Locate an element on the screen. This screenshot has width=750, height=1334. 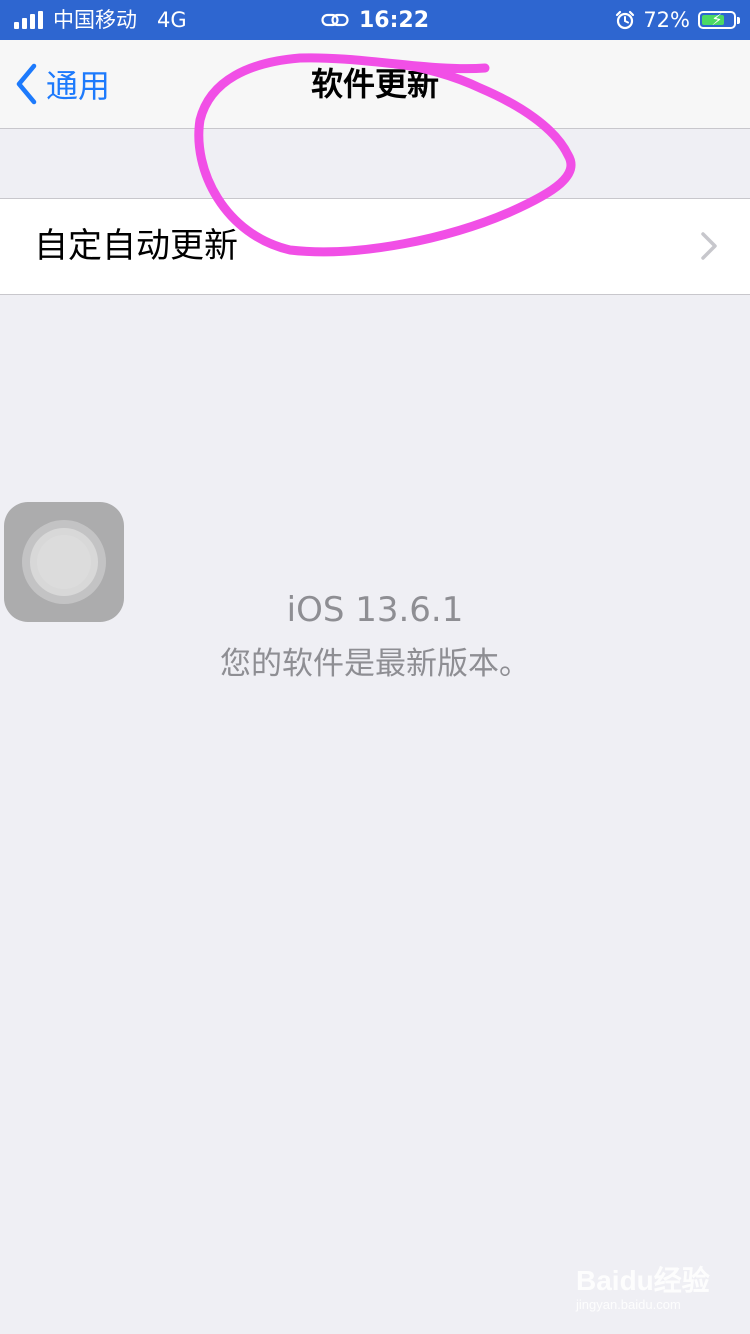
baidu-watermark: Baidu经验 jingyan.baidu.com is located at coordinates (643, 1290).